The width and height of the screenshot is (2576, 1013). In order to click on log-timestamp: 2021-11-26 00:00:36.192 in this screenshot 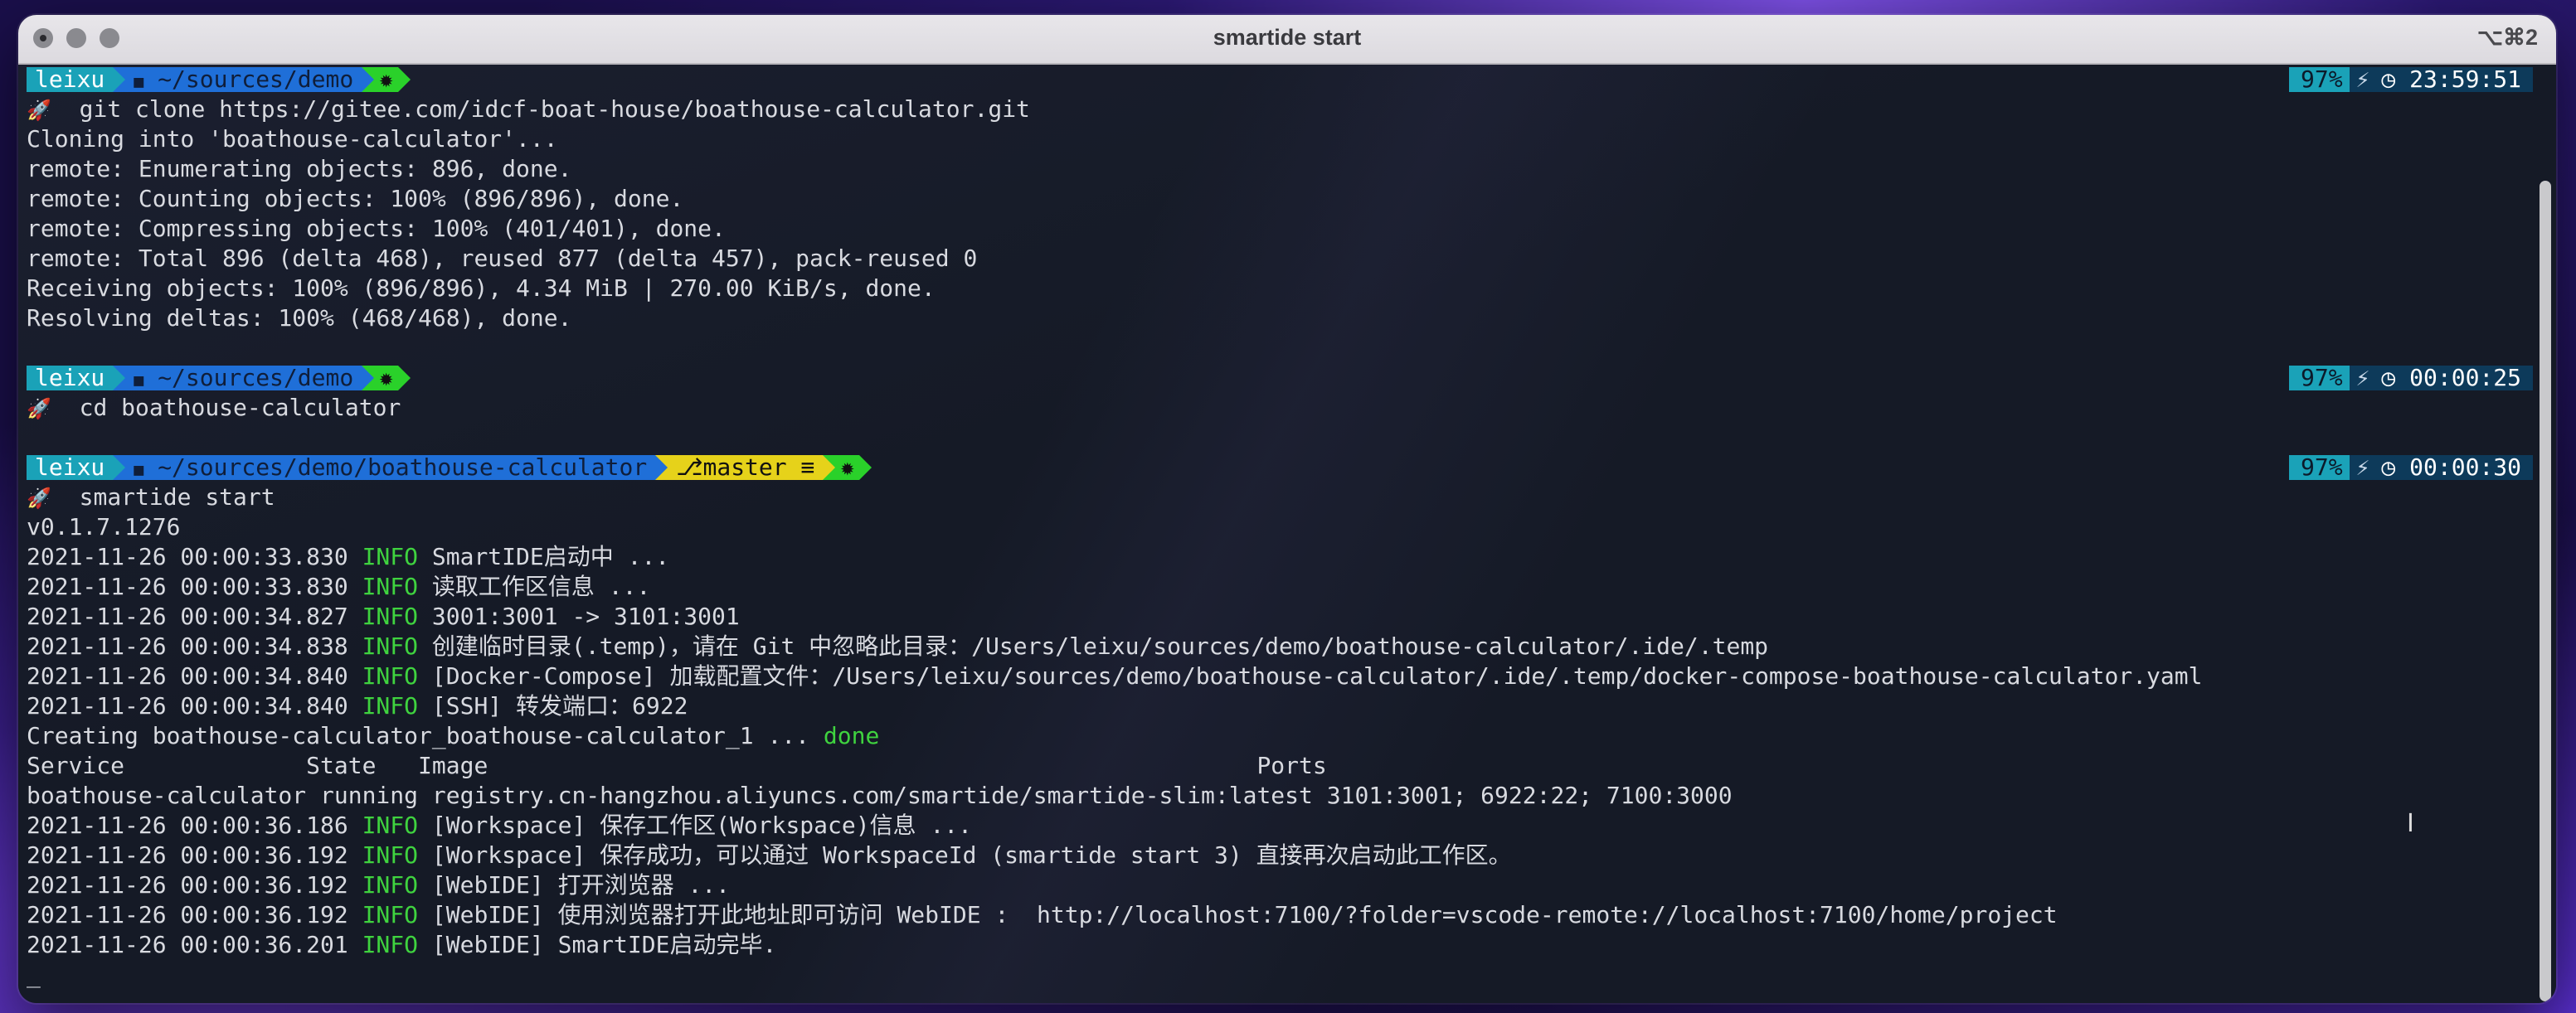, I will do `click(195, 914)`.